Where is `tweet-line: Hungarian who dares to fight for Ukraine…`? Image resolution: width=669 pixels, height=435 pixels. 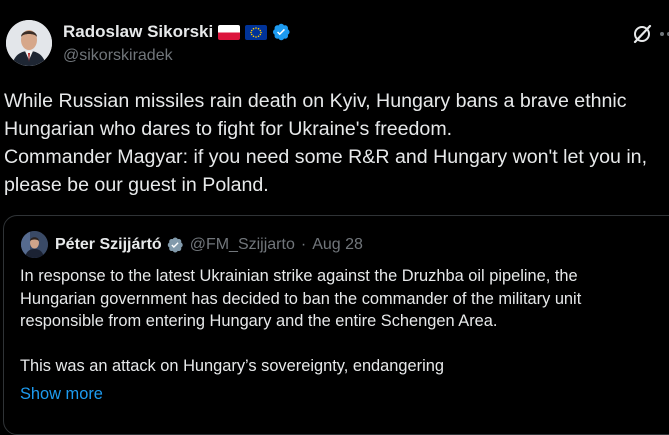
tweet-line: Hungarian who dares to fight for Ukraine… is located at coordinates (228, 129).